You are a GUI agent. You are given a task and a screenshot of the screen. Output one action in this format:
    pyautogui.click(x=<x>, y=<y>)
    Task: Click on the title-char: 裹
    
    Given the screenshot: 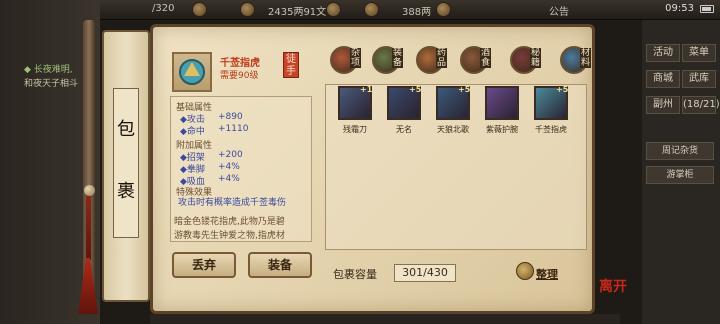 What is the action you would take?
    pyautogui.click(x=126, y=191)
    